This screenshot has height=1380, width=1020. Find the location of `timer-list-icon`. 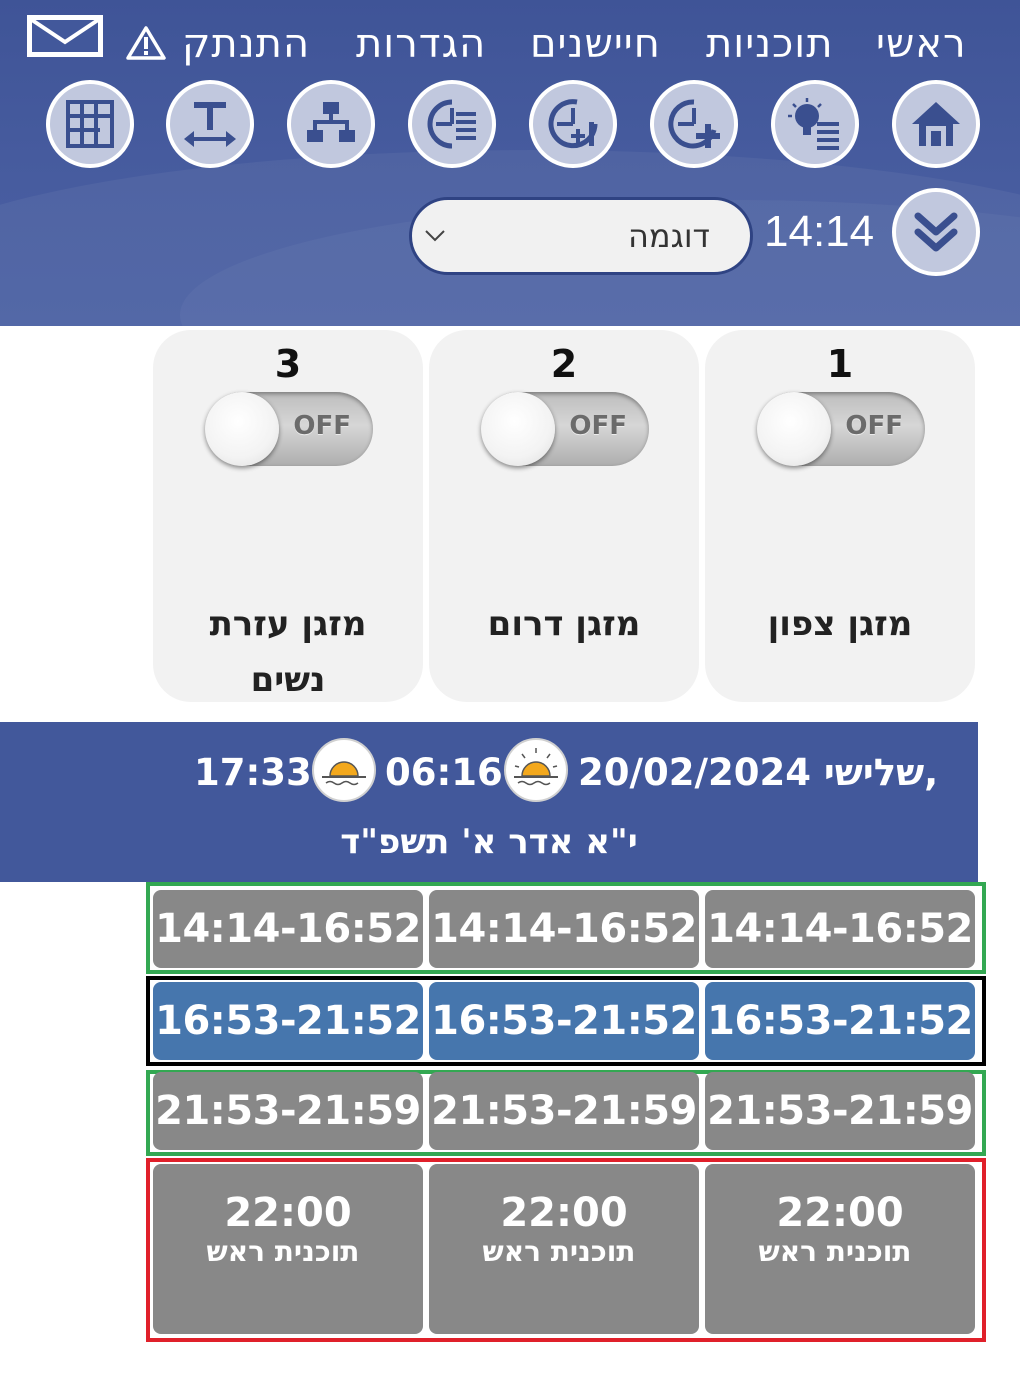

timer-list-icon is located at coordinates (451, 124).